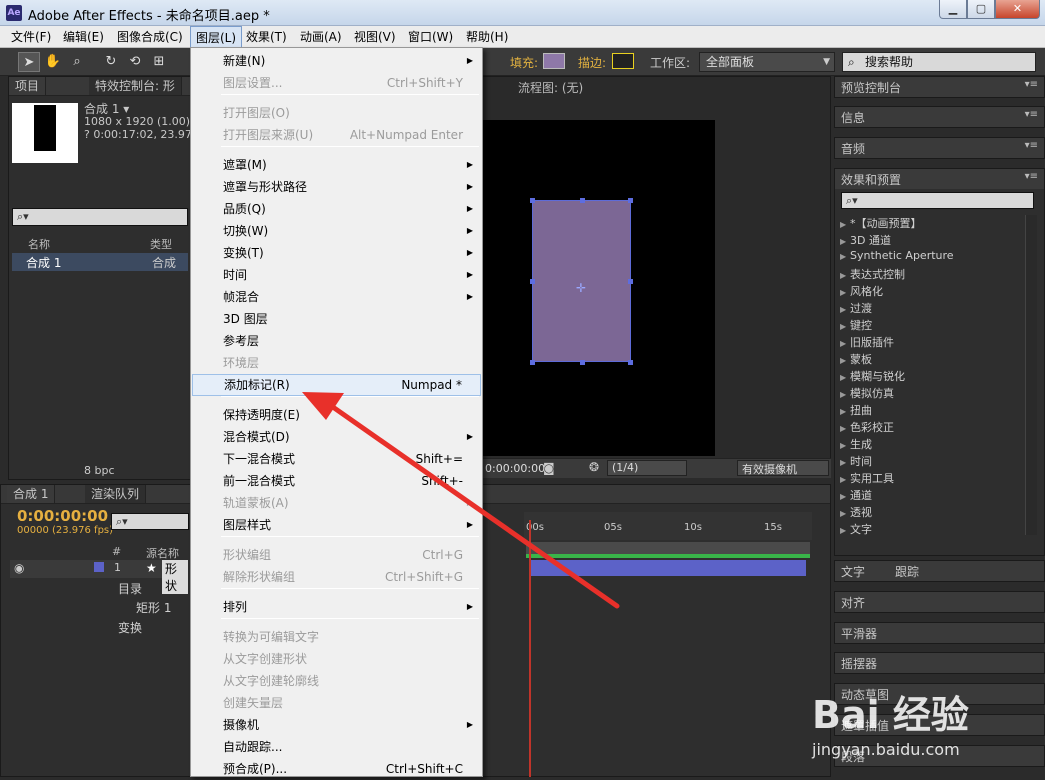  Describe the element at coordinates (336, 209) in the screenshot. I see `menu-item: 品质(Q) ▶` at that location.